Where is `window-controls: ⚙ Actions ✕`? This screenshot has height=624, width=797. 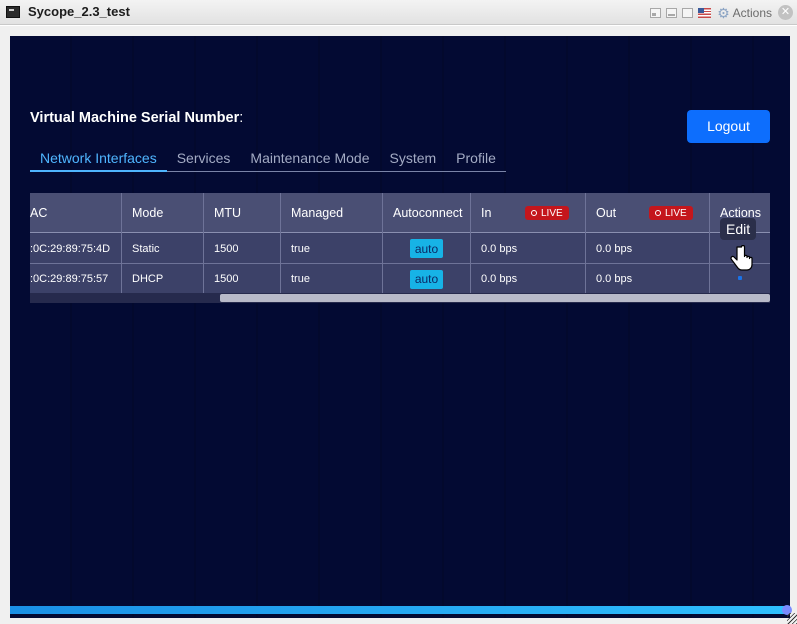
window-controls: ⚙ Actions ✕ is located at coordinates (723, 12).